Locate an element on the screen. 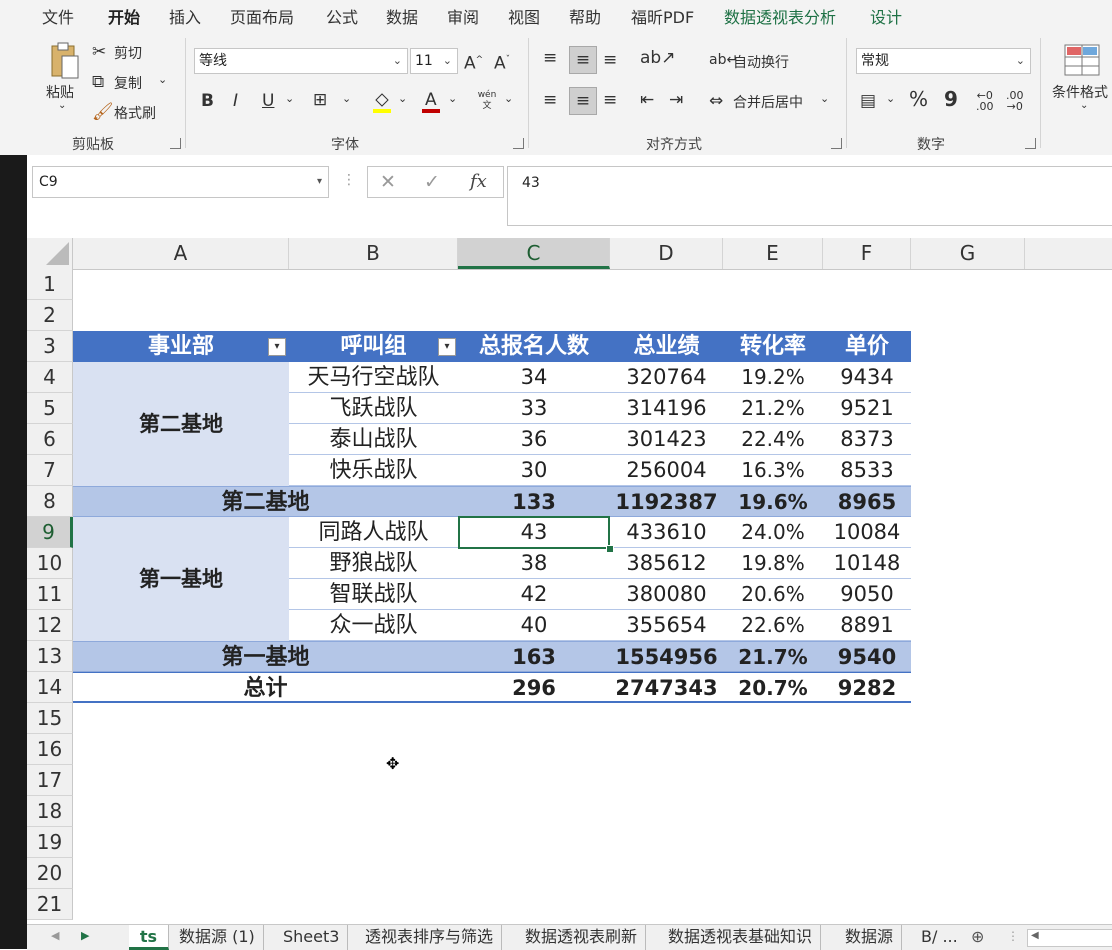  underline-button: U is located at coordinates (268, 101).